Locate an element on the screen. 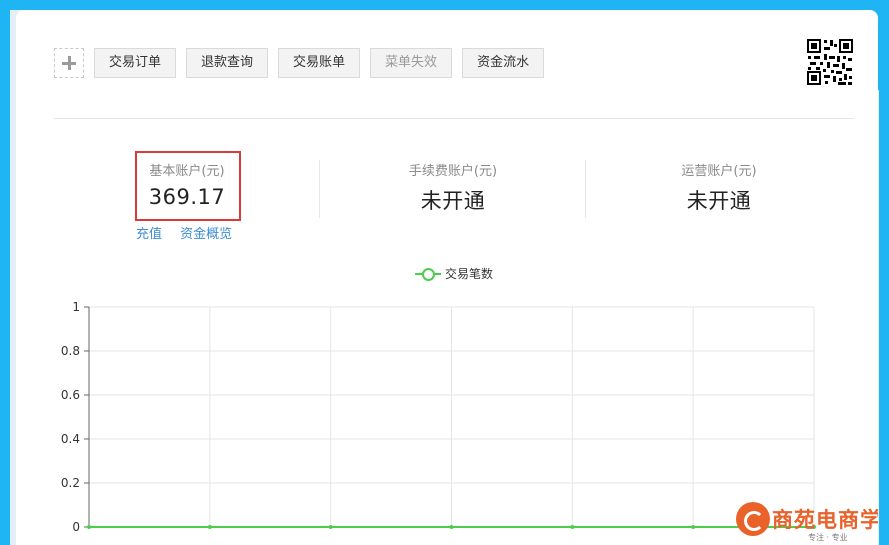 This screenshot has width=889, height=545. watermark-title: 商苑电商学院 is located at coordinates (825, 520).